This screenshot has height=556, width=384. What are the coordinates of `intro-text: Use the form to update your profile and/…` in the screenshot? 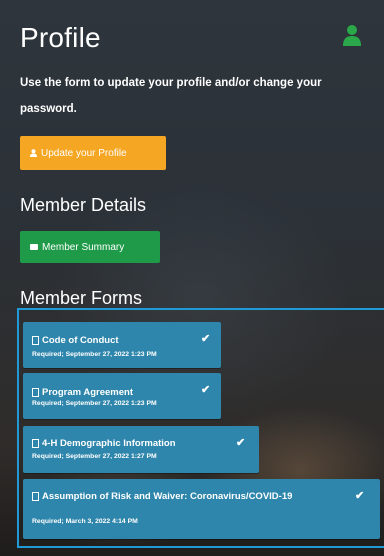 It's located at (171, 96).